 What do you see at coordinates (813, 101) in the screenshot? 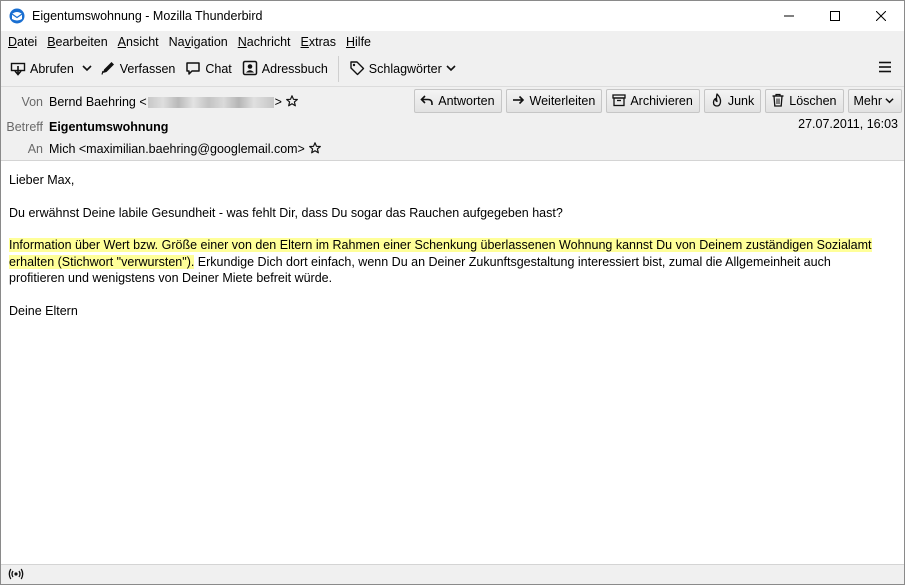
I see `delete-label: Löschen` at bounding box center [813, 101].